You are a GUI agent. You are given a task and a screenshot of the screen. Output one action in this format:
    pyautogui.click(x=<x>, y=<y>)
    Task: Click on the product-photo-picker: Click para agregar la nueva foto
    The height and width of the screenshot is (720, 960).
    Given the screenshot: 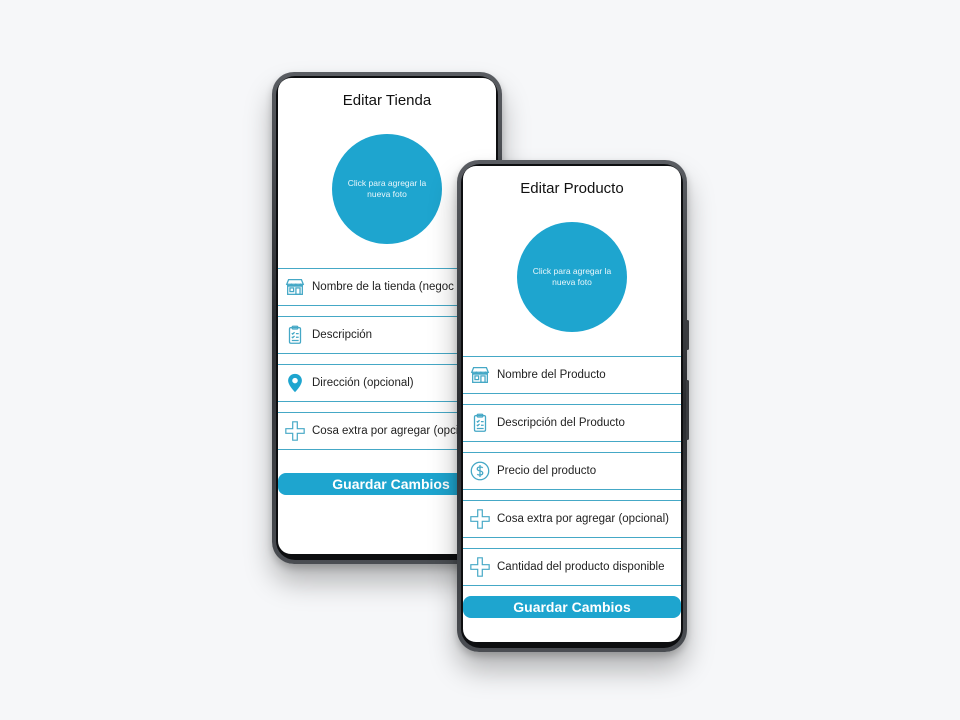 What is the action you would take?
    pyautogui.click(x=572, y=277)
    